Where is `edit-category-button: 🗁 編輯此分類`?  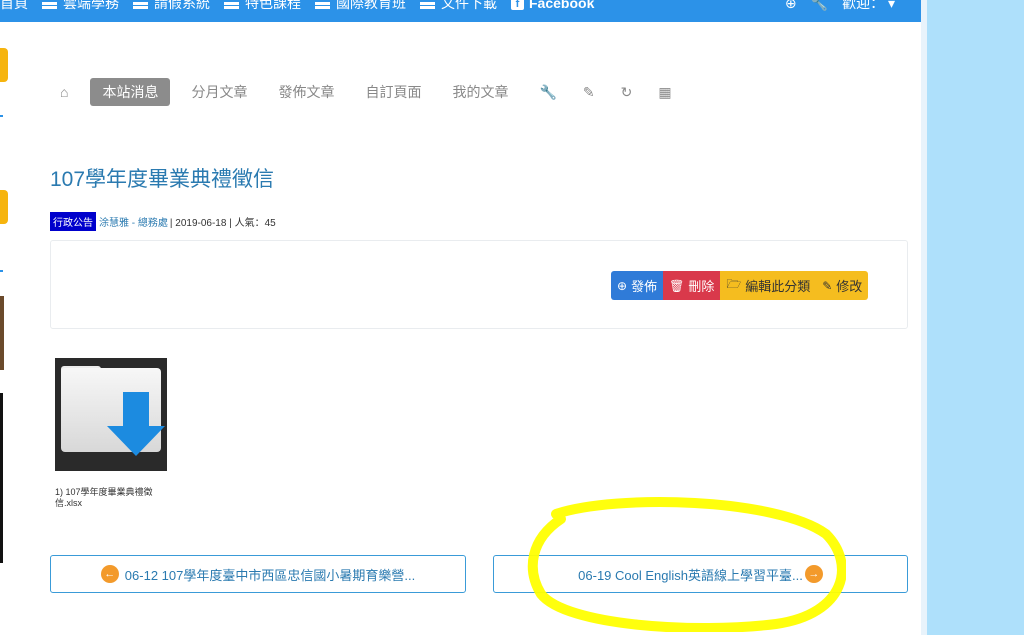 edit-category-button: 🗁 編輯此分類 is located at coordinates (768, 285).